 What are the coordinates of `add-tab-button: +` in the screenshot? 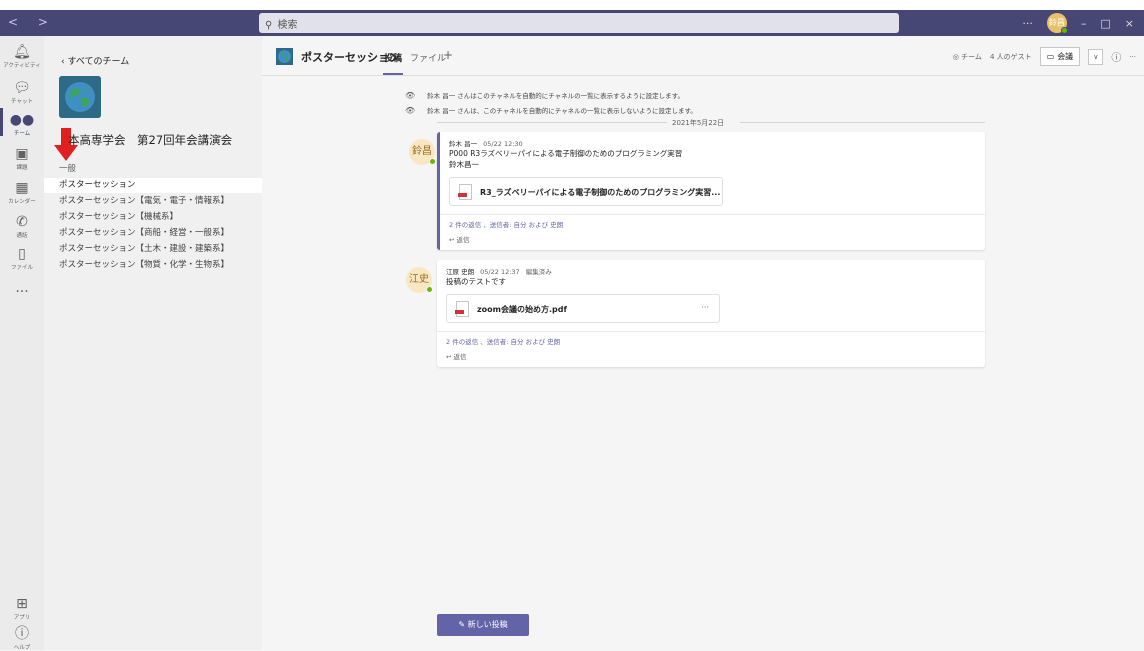 It's located at (448, 55).